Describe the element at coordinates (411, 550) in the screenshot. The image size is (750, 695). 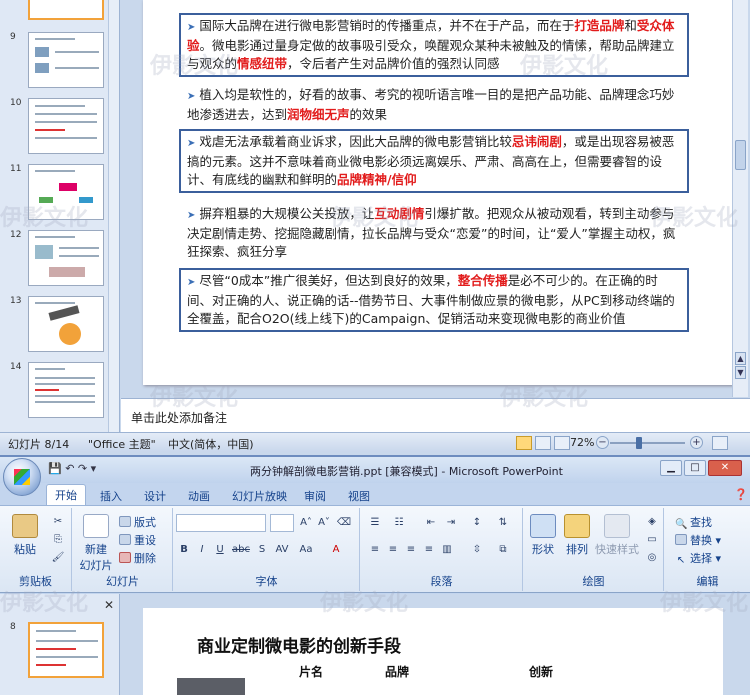
I see `align-right-icon: ≡` at that location.